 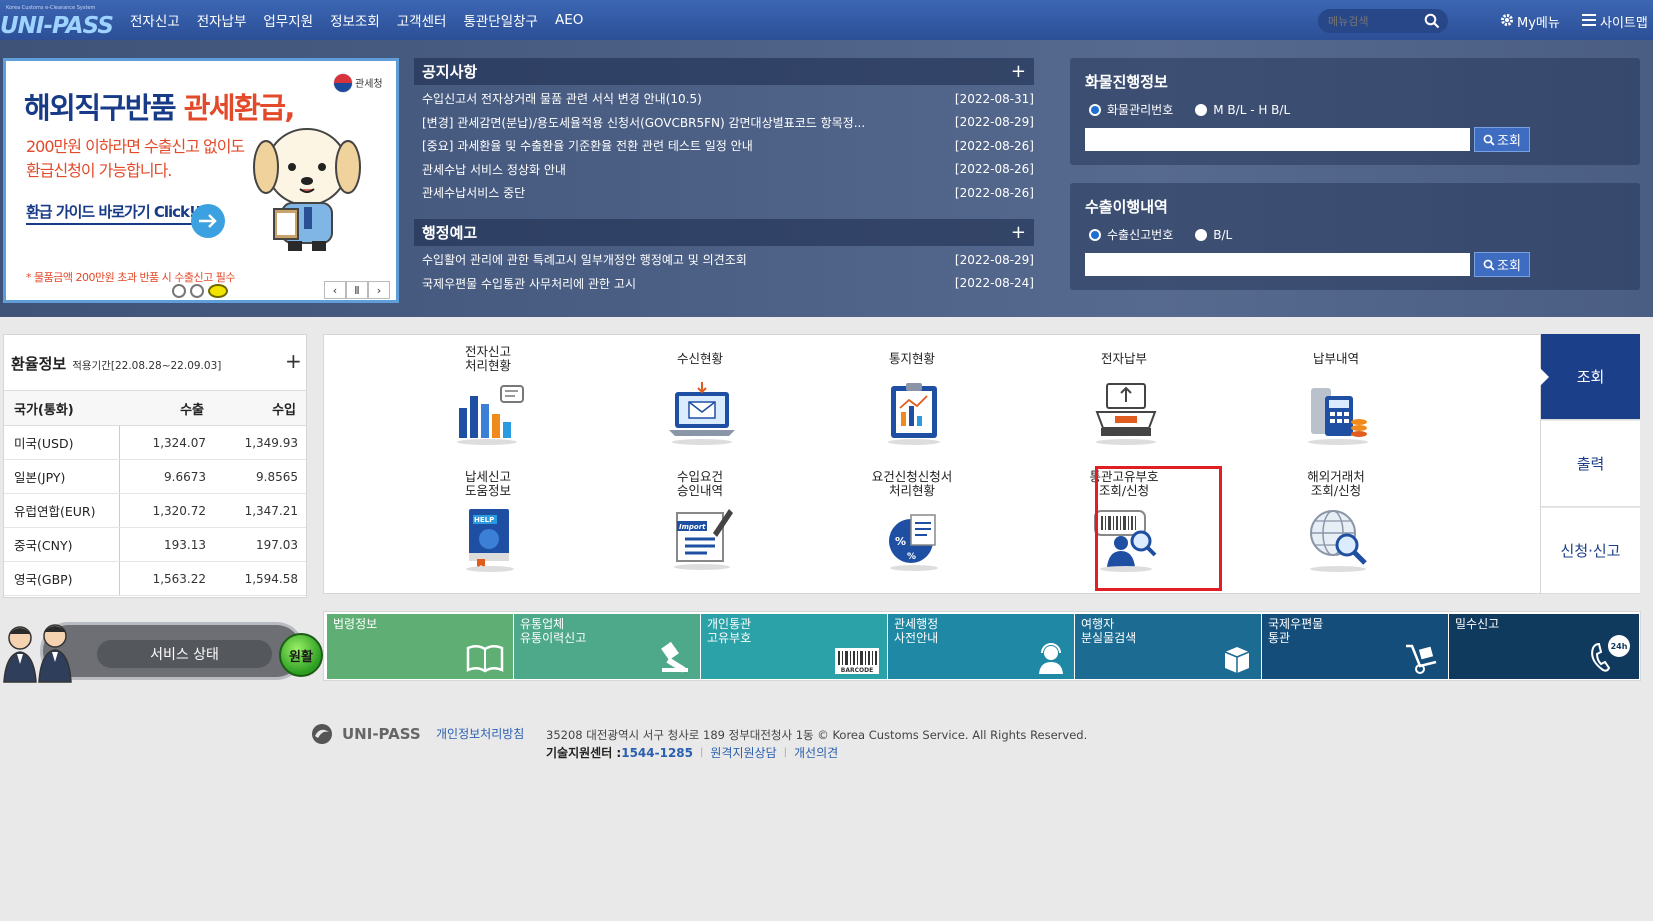 I want to click on menu-item-electronic-declaration: 전자신고, so click(x=155, y=20).